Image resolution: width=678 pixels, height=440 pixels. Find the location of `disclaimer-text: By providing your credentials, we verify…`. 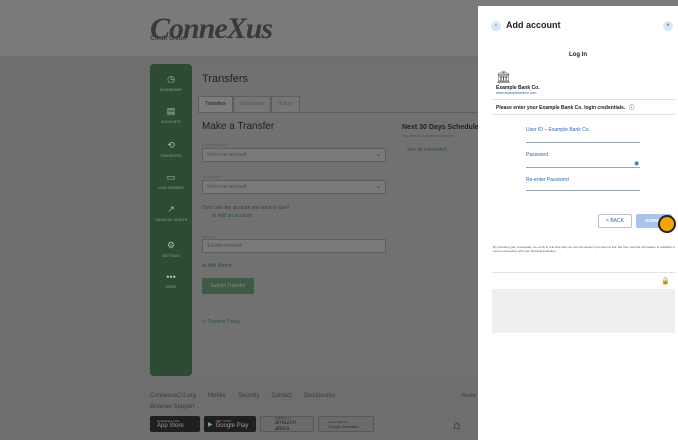

disclaimer-text: By providing your credentials, we verify… is located at coordinates (584, 249).